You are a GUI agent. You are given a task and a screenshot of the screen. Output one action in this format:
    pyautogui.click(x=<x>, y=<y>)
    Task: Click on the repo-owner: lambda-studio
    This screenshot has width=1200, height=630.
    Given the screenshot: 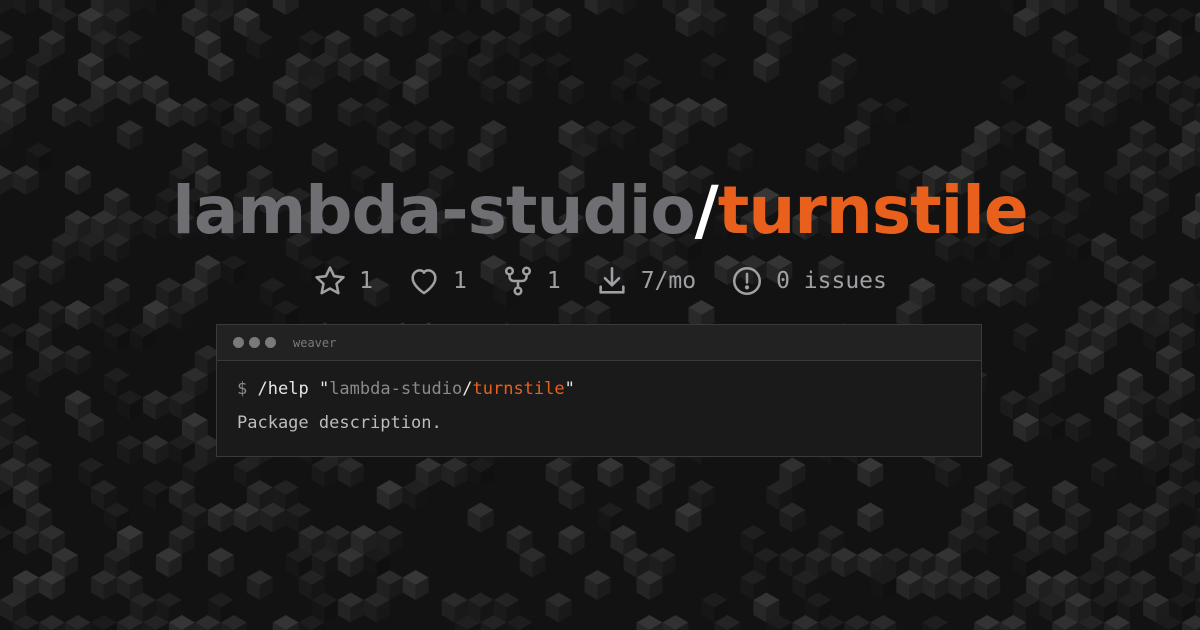 What is the action you would take?
    pyautogui.click(x=433, y=210)
    